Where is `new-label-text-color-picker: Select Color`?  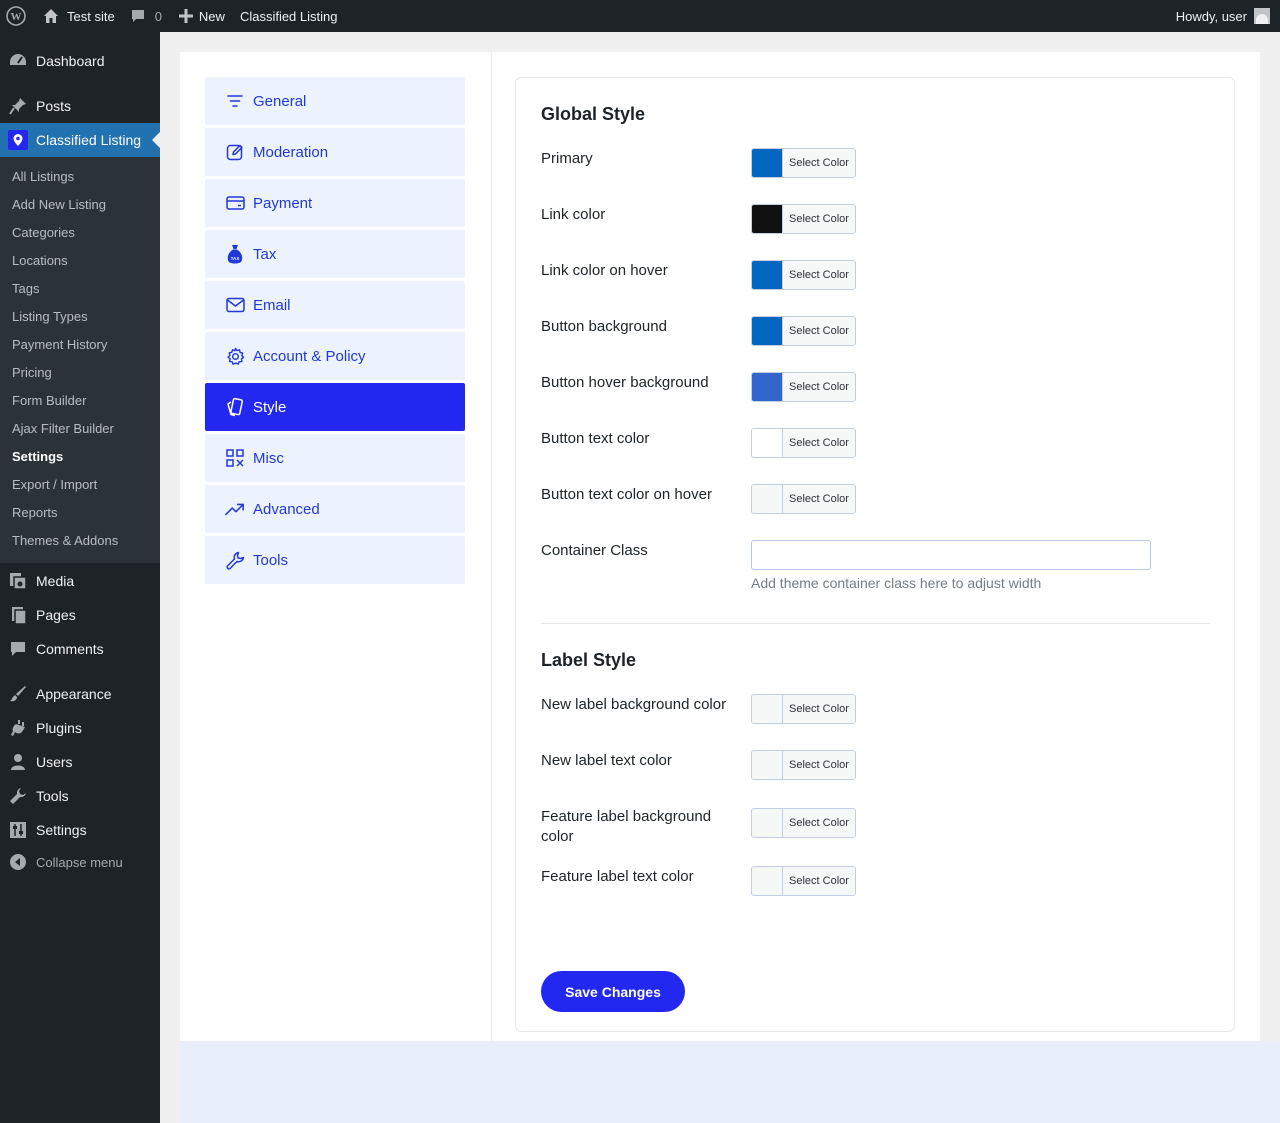 new-label-text-color-picker: Select Color is located at coordinates (803, 765).